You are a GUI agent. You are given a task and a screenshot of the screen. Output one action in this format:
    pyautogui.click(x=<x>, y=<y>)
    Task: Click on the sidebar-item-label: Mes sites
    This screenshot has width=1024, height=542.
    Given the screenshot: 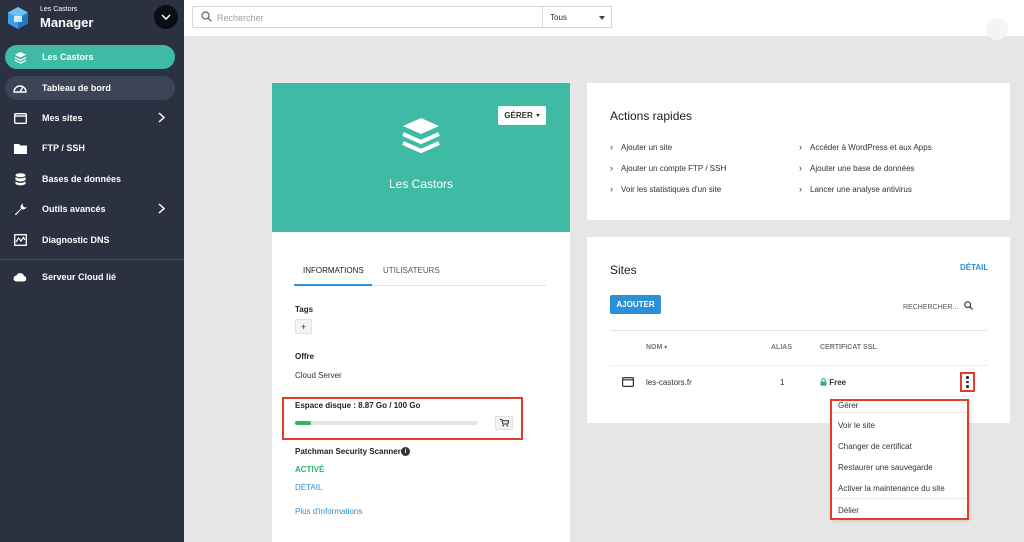 What is the action you would take?
    pyautogui.click(x=62, y=118)
    